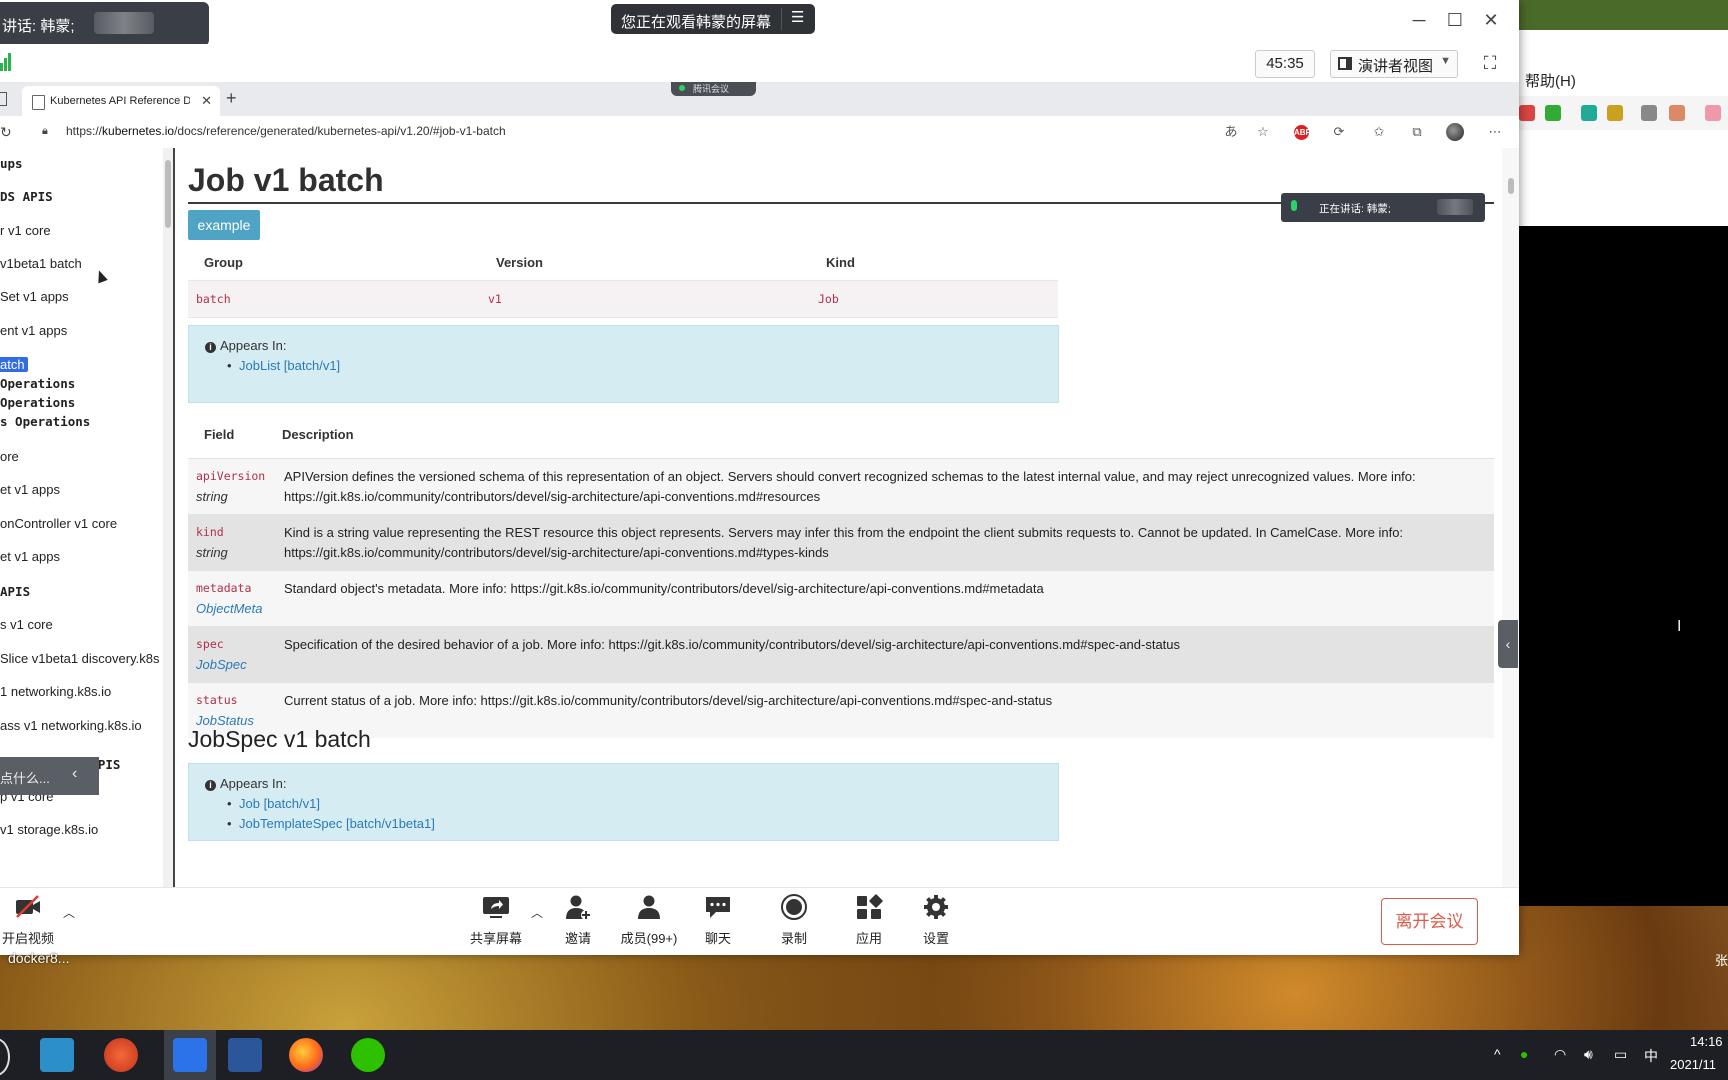 This screenshot has height=1080, width=1728. I want to click on input-method-indicator: 中, so click(1651, 1056).